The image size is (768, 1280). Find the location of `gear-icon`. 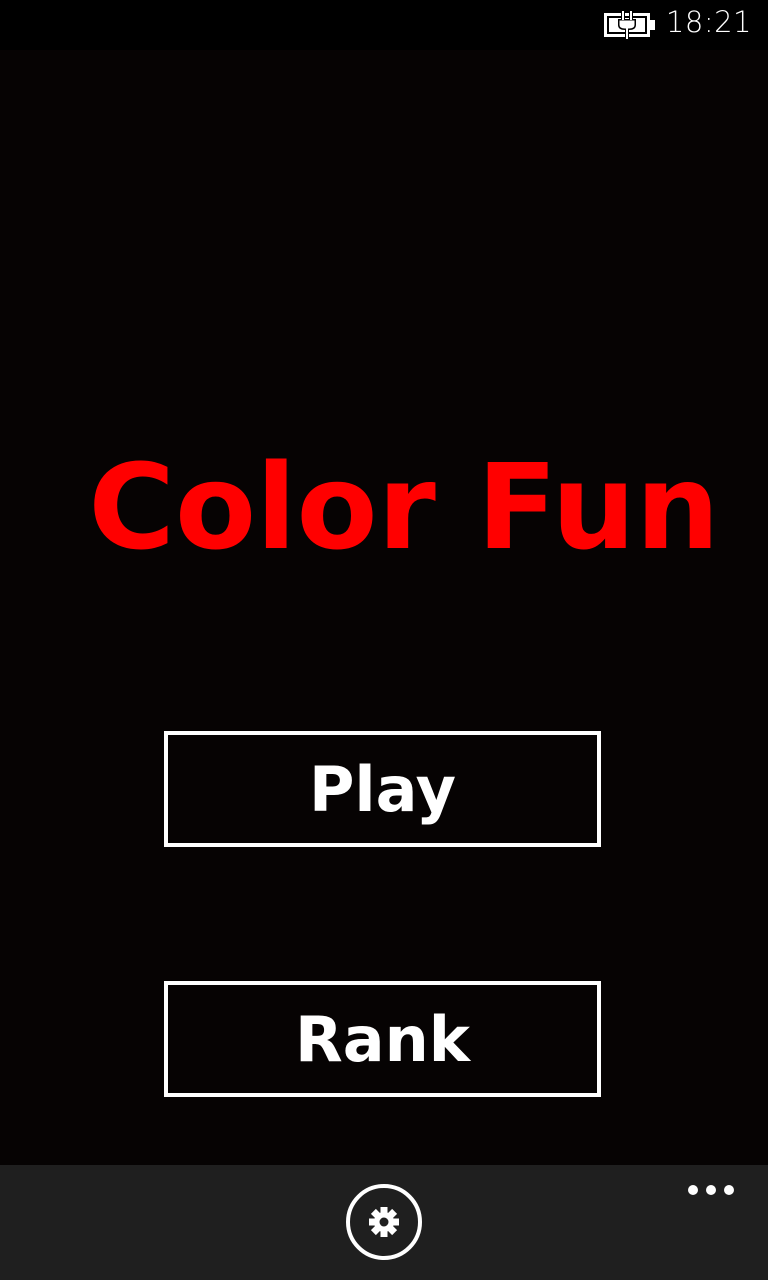

gear-icon is located at coordinates (384, 1222).